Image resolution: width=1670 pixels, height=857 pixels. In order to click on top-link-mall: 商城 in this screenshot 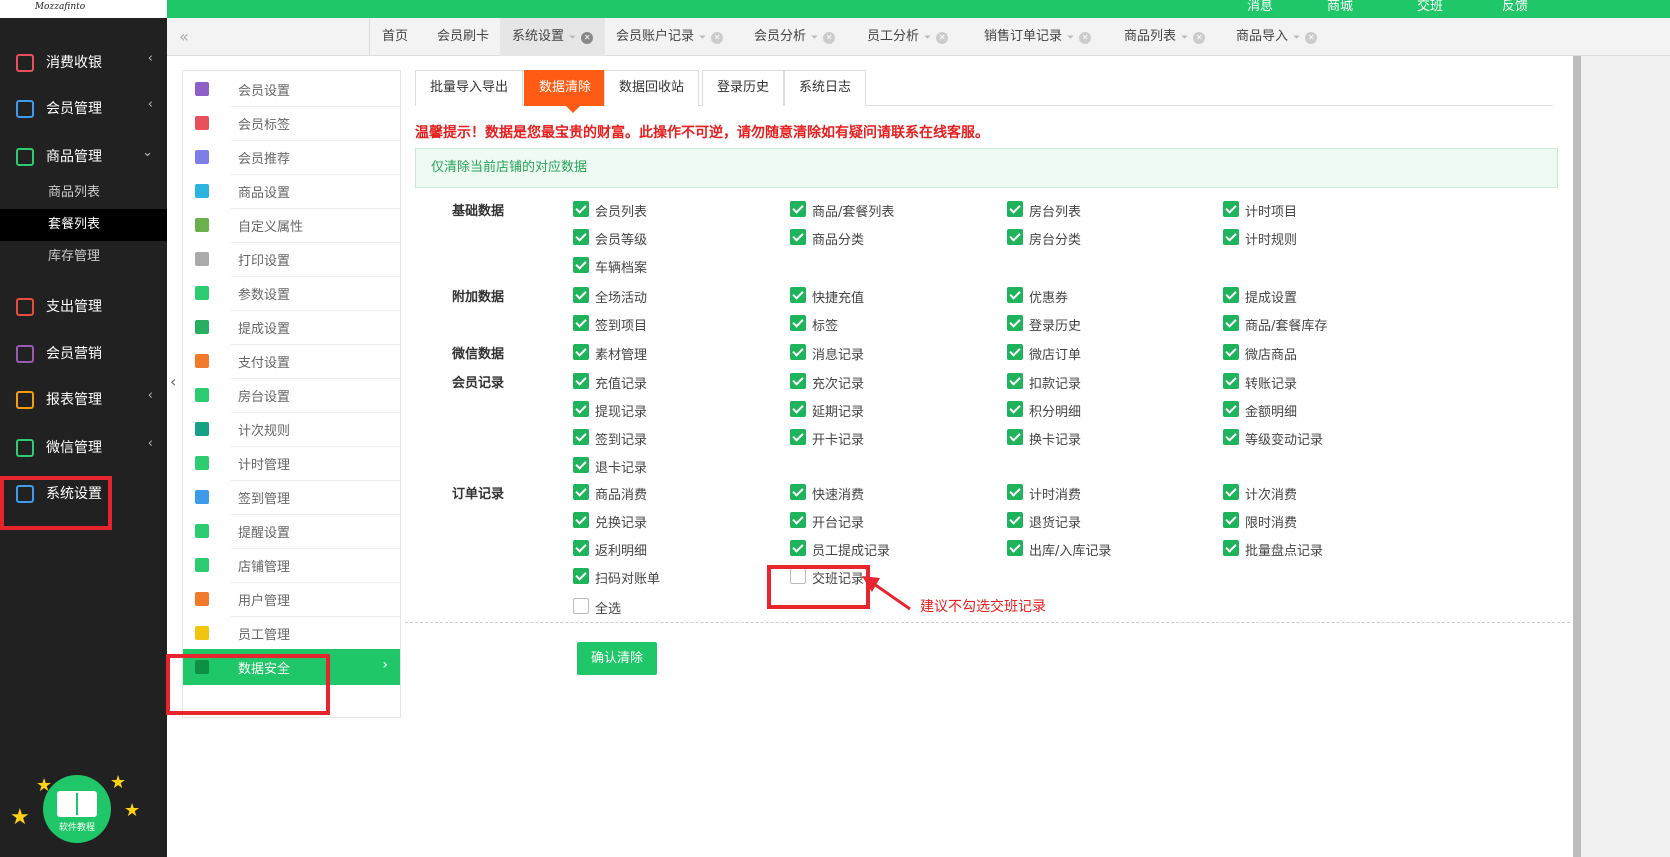, I will do `click(1340, 7)`.